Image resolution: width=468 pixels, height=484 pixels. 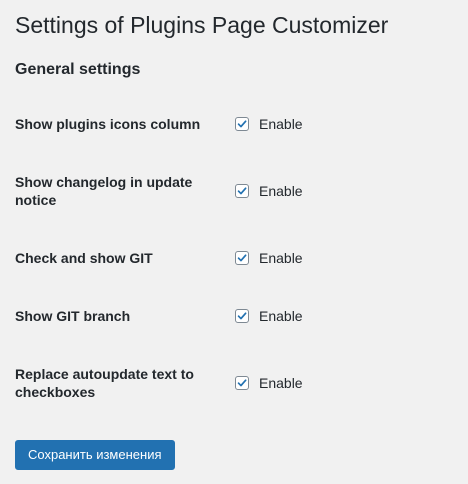 What do you see at coordinates (108, 124) in the screenshot?
I see `setting-label: Show plugins icons column` at bounding box center [108, 124].